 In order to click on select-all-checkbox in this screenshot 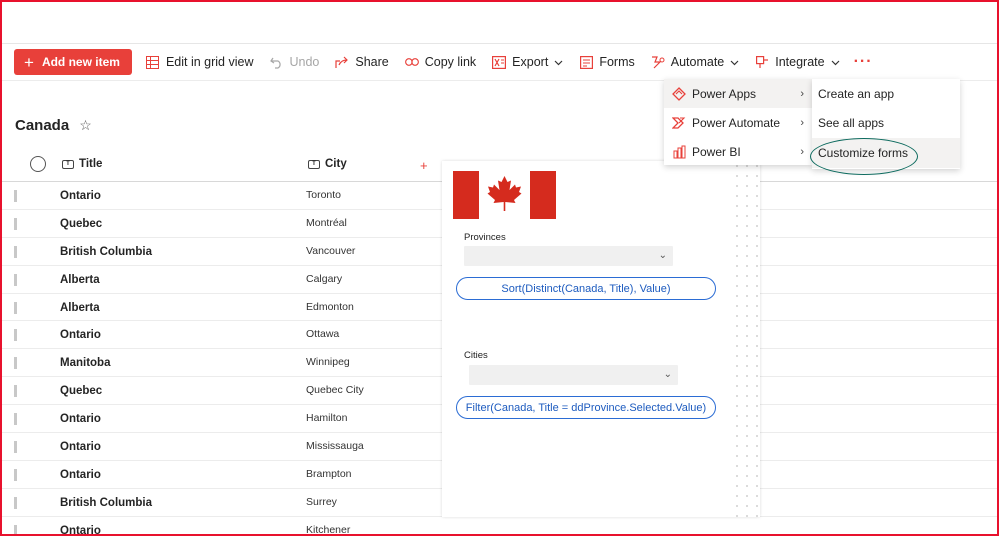, I will do `click(38, 164)`.